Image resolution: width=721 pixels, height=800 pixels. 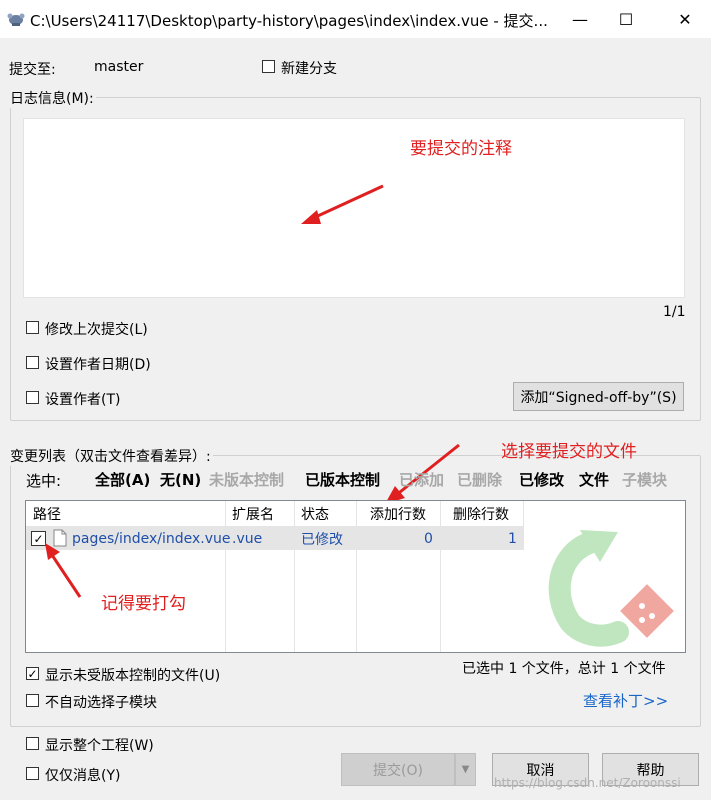 I want to click on watermark-text: https://blog.csdn.net/Zoroonssi, so click(x=587, y=783).